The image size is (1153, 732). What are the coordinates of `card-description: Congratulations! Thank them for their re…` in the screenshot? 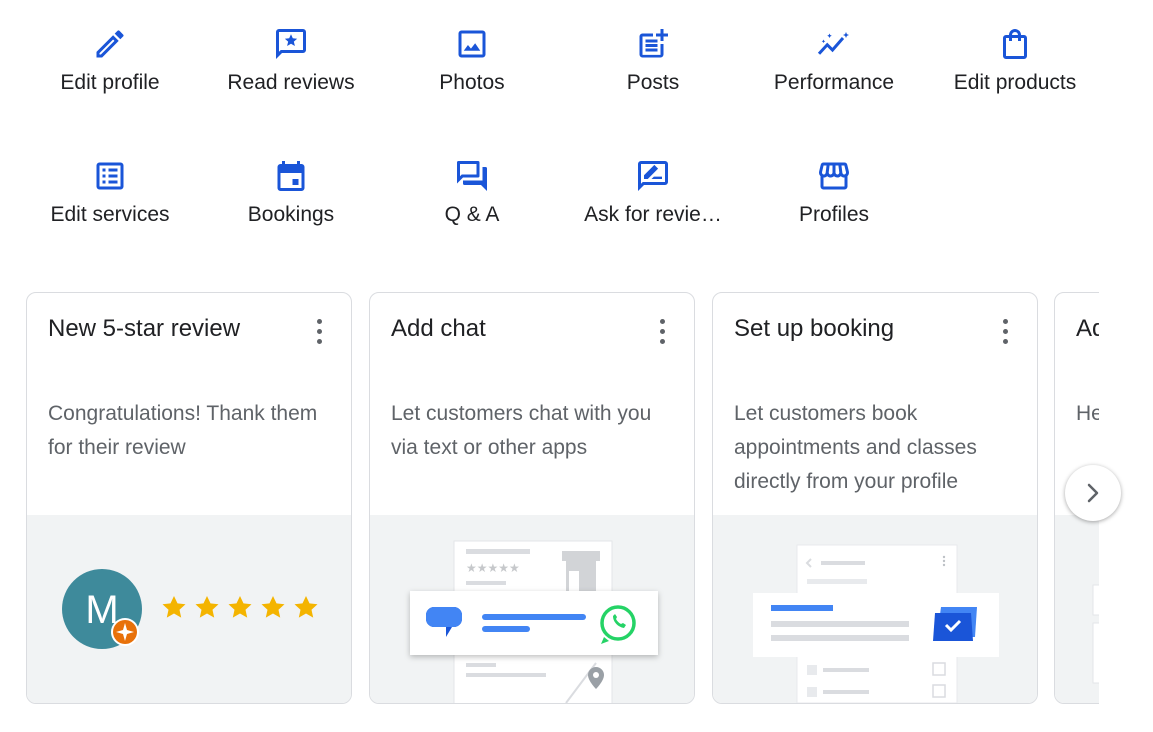 It's located at (183, 430).